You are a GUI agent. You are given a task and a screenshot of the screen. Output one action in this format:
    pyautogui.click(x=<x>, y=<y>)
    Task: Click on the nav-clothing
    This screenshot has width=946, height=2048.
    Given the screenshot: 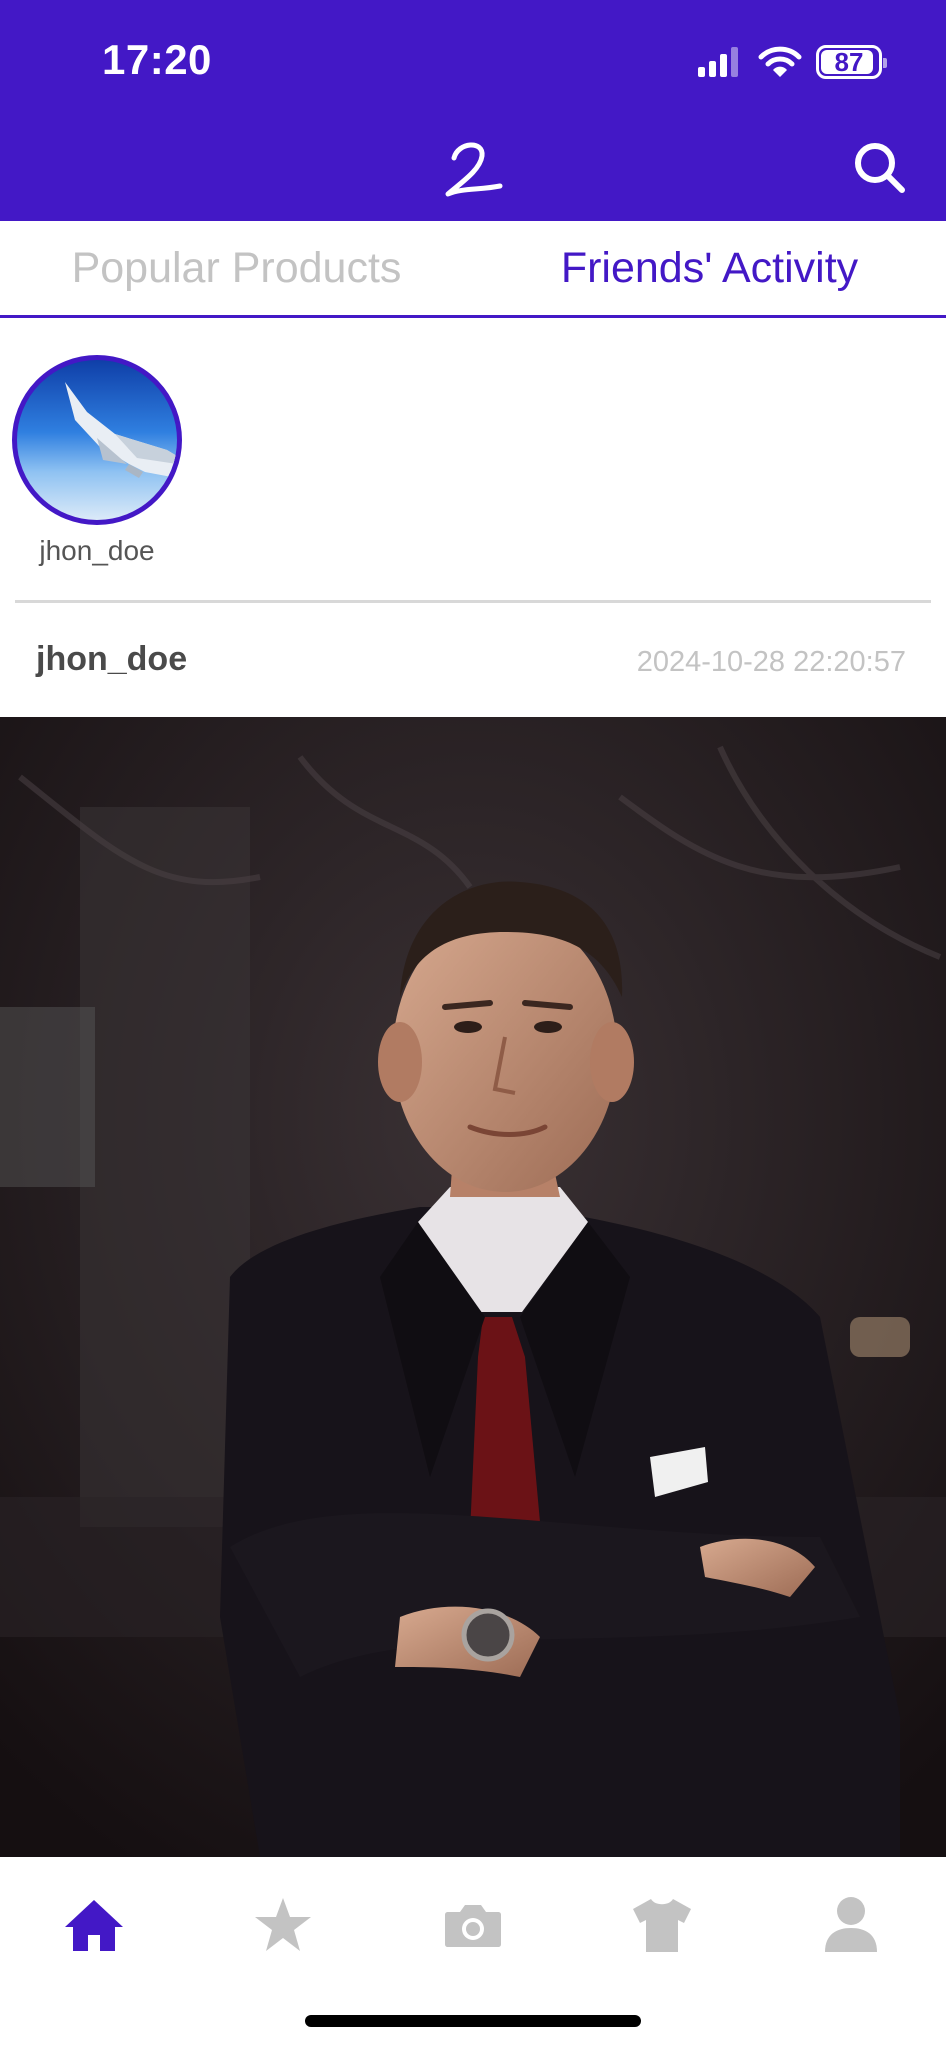 What is the action you would take?
    pyautogui.click(x=662, y=1925)
    